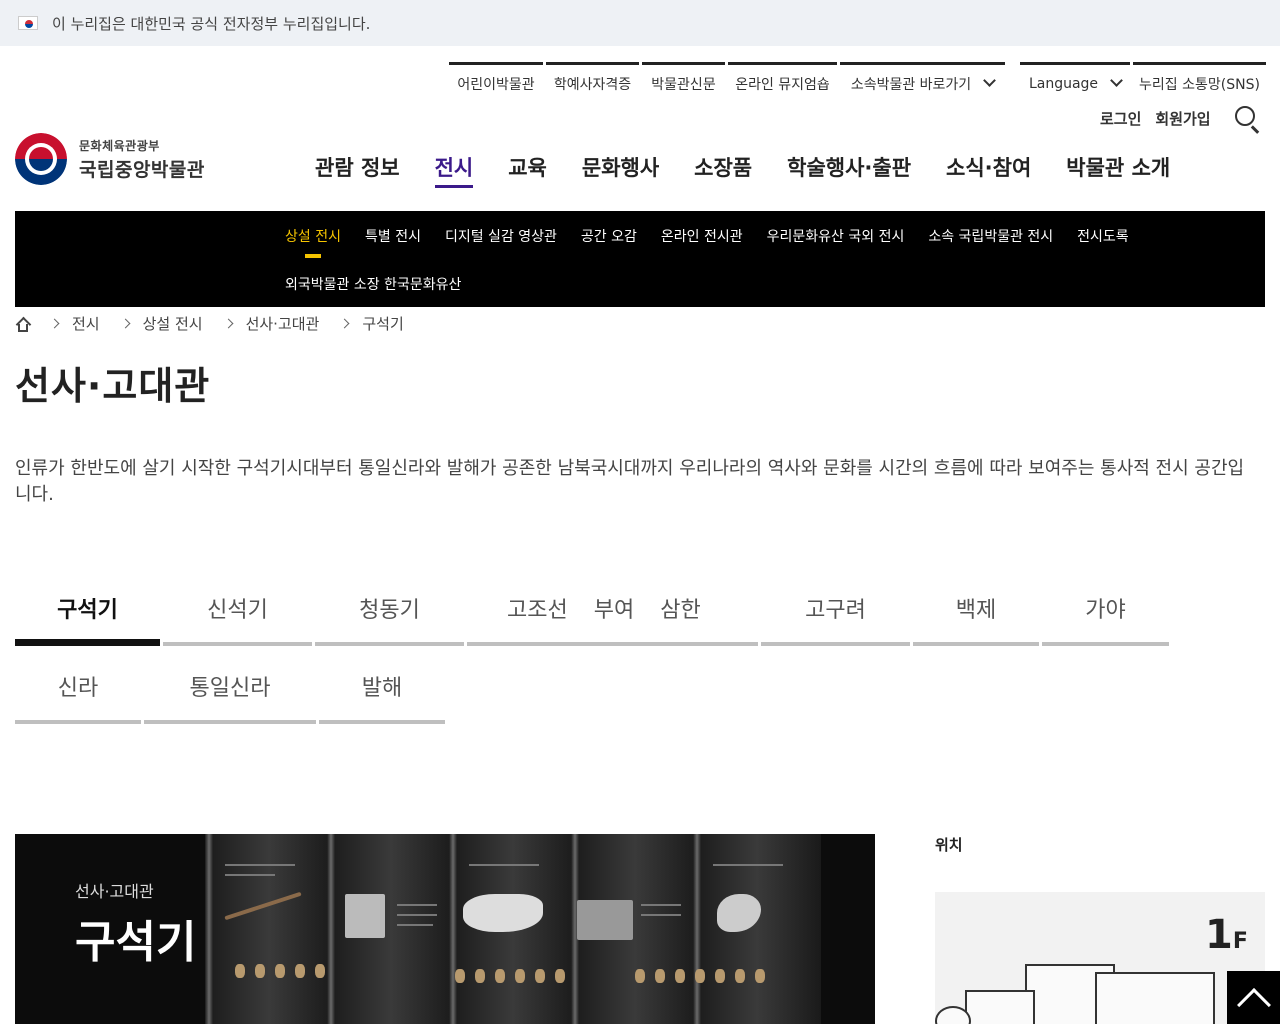 Image resolution: width=1280 pixels, height=1024 pixels. What do you see at coordinates (949, 845) in the screenshot?
I see `location-label: 위치` at bounding box center [949, 845].